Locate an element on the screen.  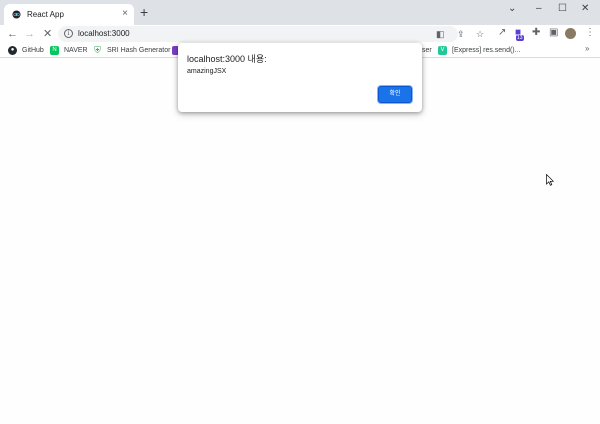
extension-badge: 13 is located at coordinates (520, 38).